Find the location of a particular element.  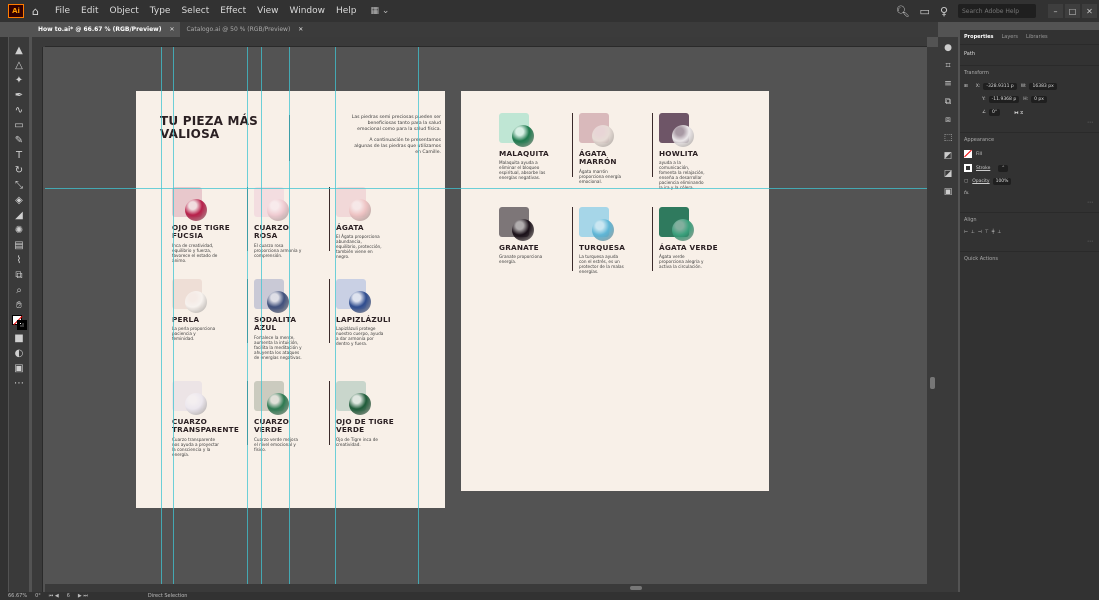

rotation-field: 0° is located at coordinates (38, 596).